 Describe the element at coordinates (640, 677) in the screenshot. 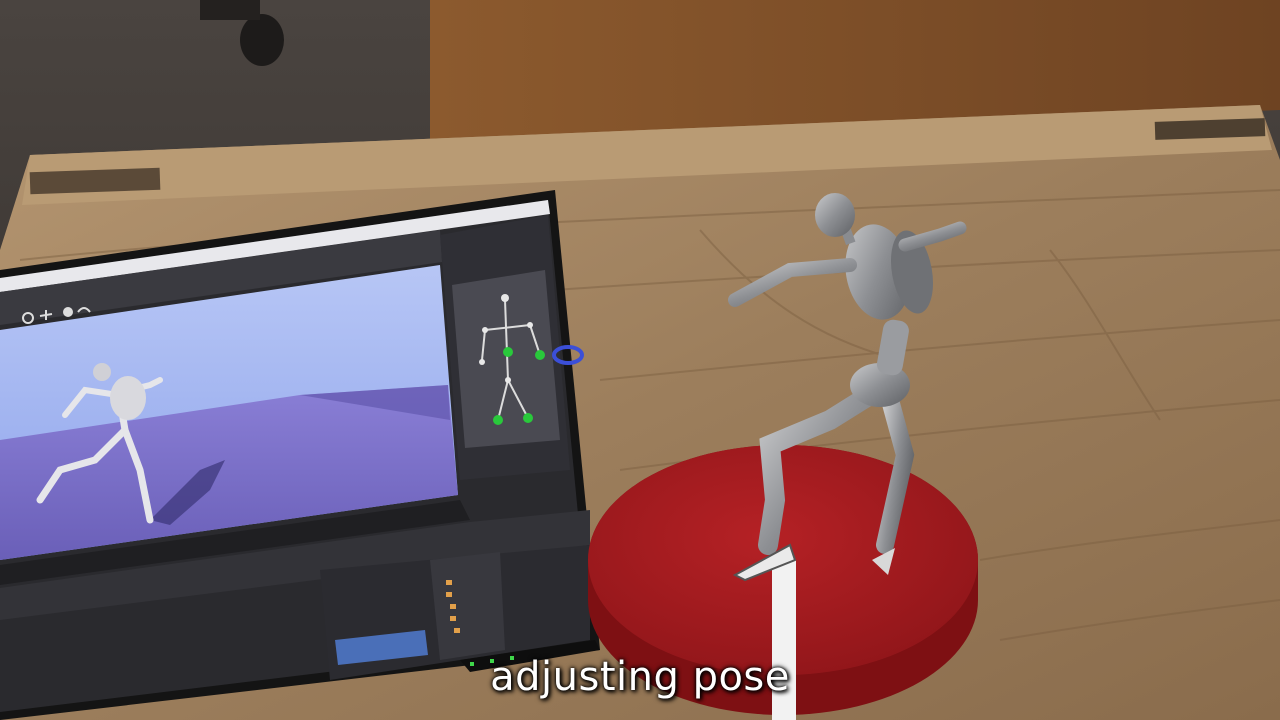

I see `caption-text: adjusting pose` at that location.